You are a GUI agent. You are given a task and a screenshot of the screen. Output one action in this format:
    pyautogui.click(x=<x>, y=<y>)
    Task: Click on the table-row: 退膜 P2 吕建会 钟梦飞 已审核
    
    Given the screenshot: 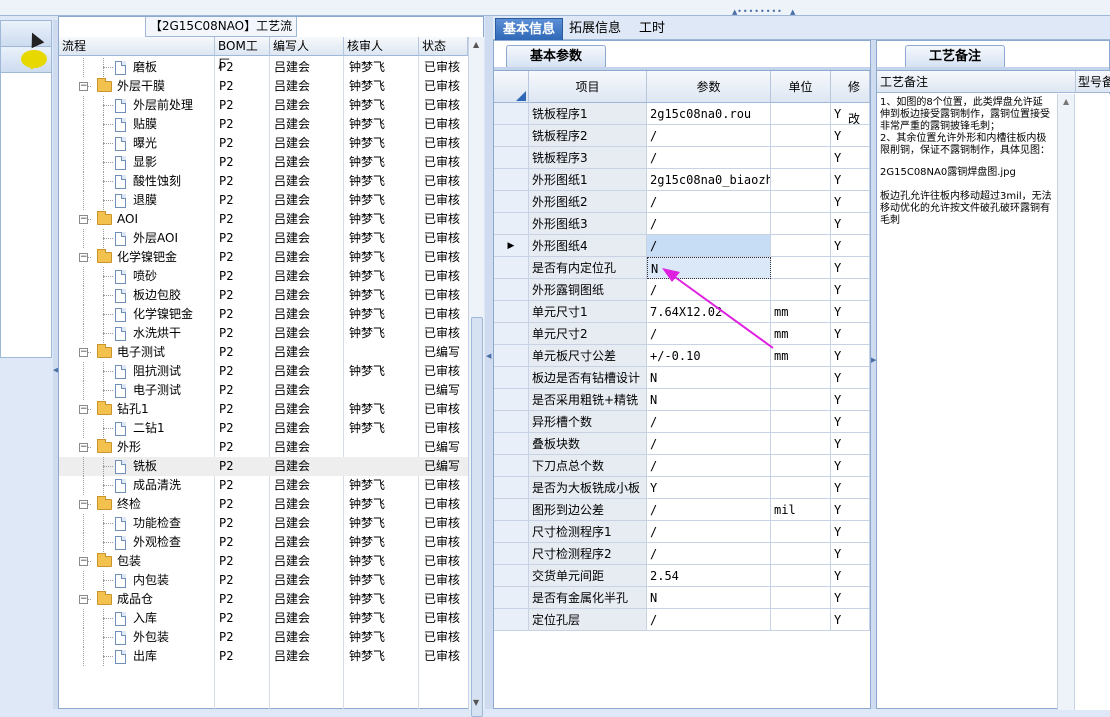 What is the action you would take?
    pyautogui.click(x=263, y=200)
    